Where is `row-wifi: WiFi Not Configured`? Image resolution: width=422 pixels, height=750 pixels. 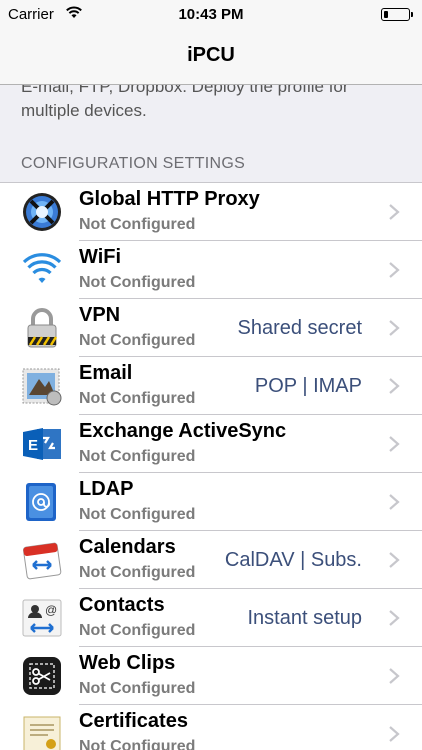 row-wifi: WiFi Not Configured is located at coordinates (211, 270).